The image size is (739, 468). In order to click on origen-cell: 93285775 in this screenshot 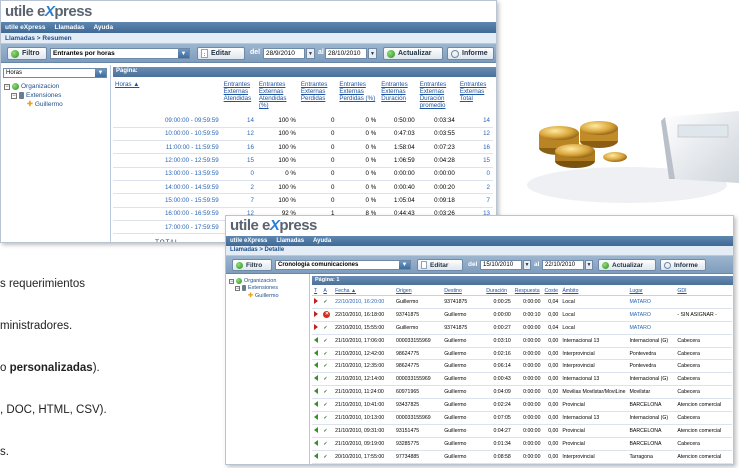, I will do `click(418, 444)`.